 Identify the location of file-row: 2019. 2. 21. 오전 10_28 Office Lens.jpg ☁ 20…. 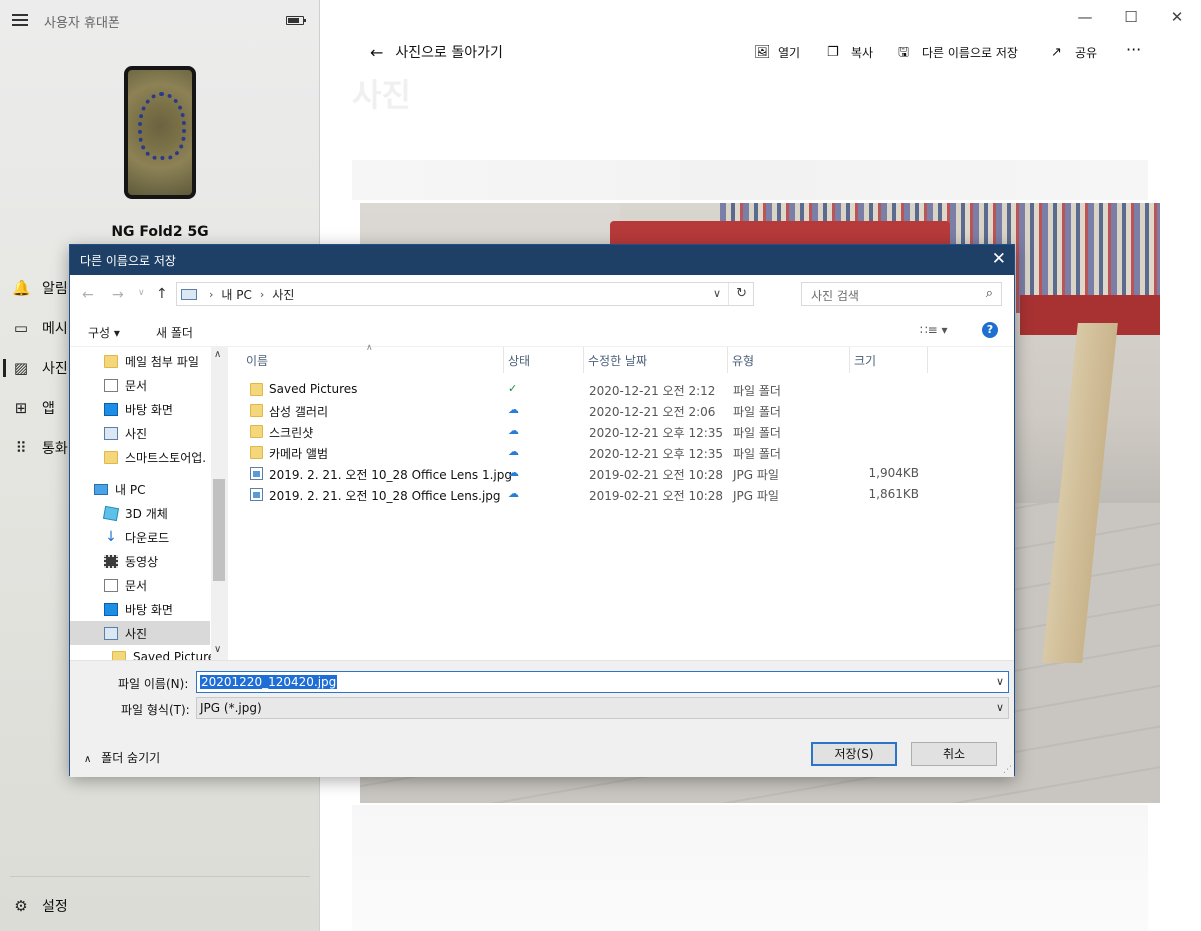
(626, 494).